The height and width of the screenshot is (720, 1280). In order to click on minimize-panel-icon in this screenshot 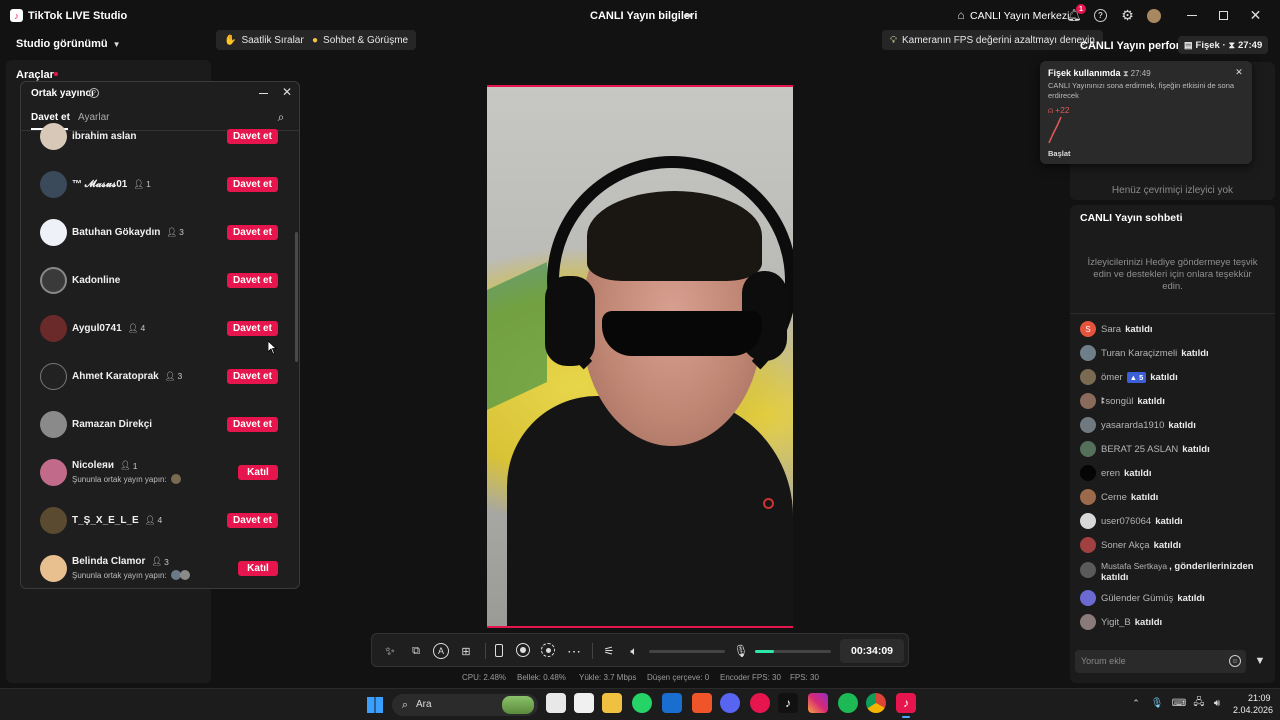, I will do `click(263, 93)`.